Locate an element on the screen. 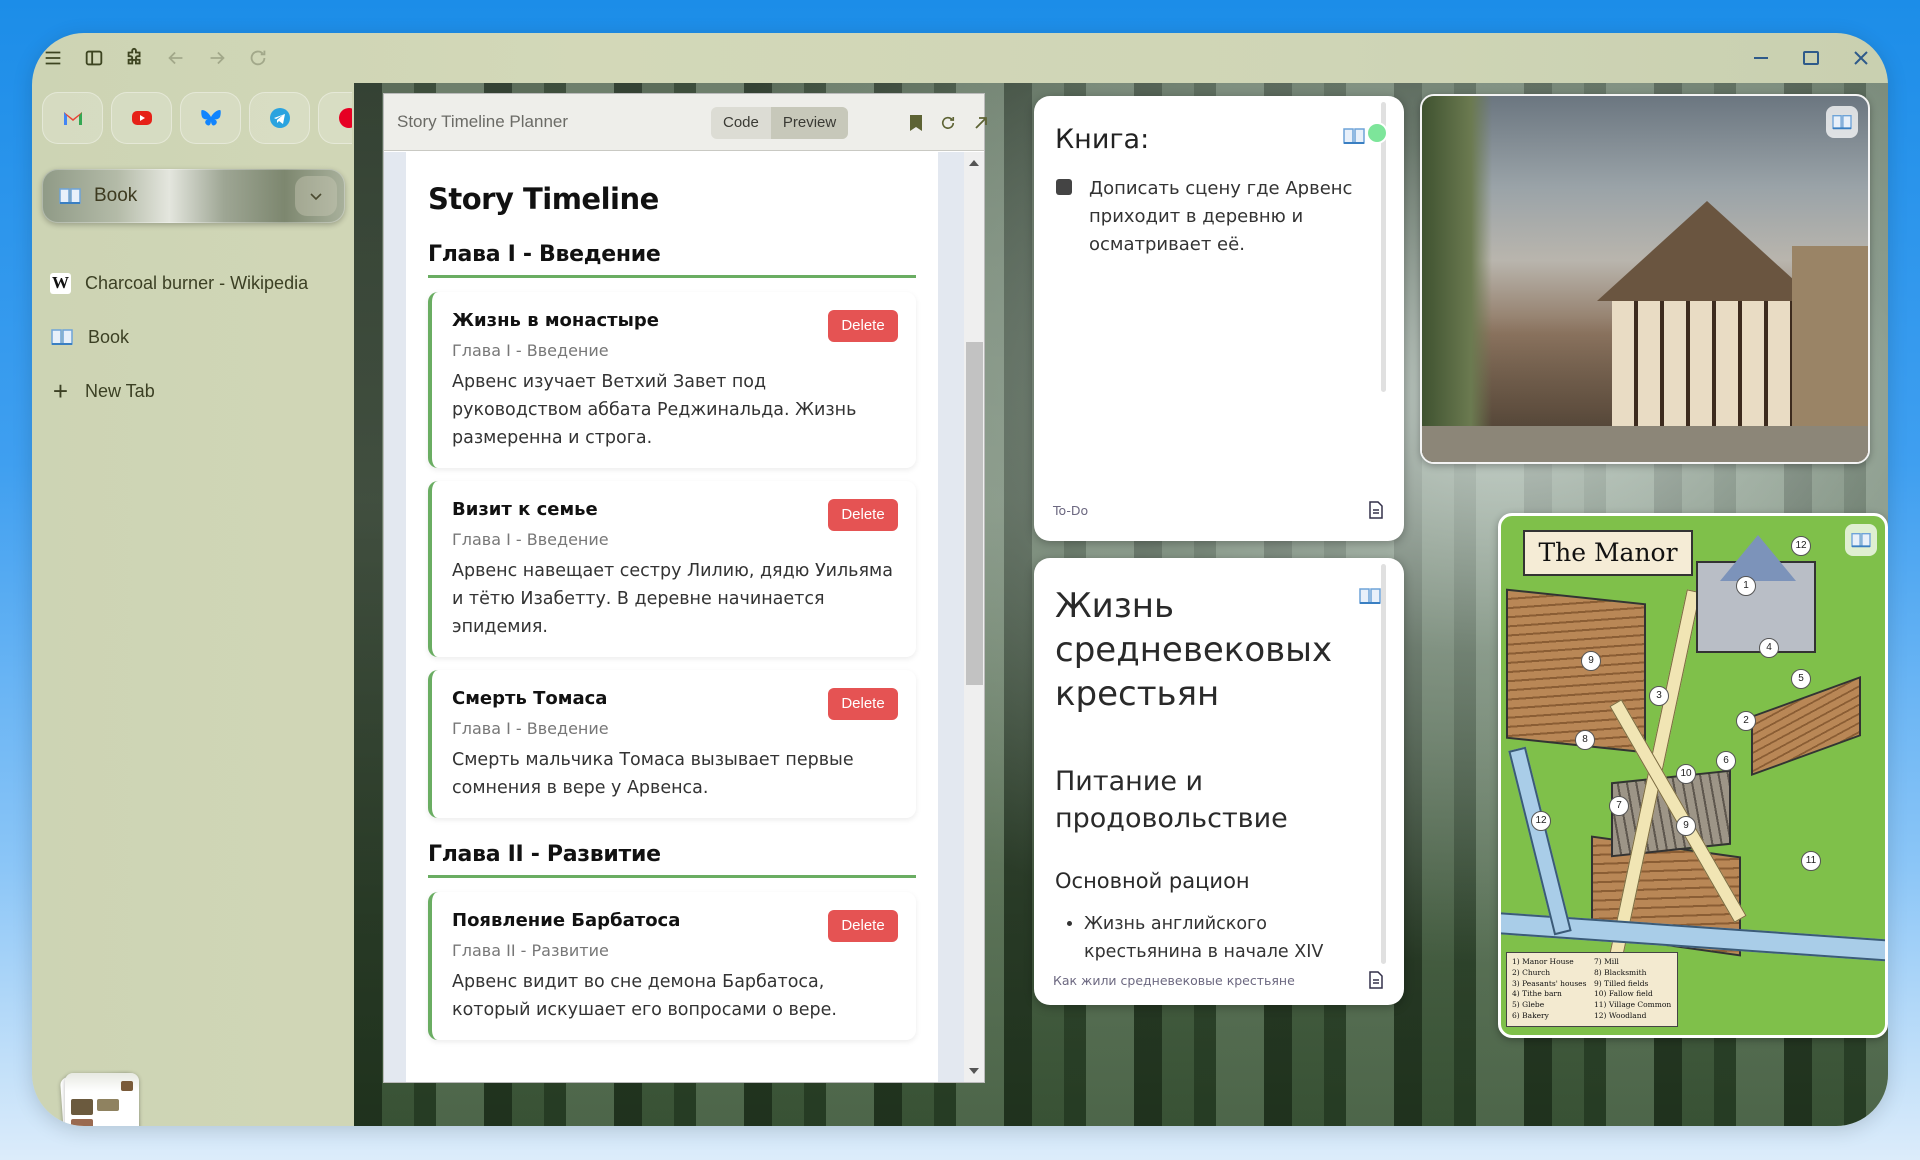  reload-icon is located at coordinates (258, 58).